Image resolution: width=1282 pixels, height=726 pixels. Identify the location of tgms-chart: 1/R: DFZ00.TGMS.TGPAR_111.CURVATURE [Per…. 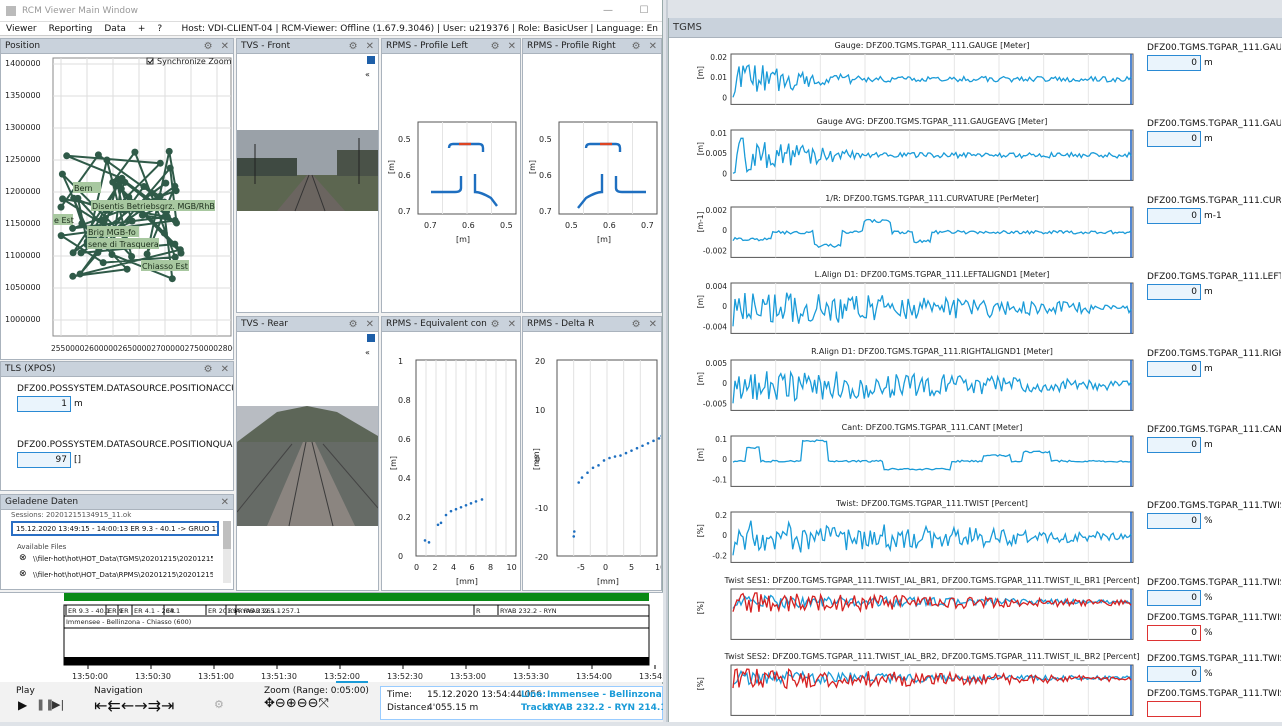
(907, 229).